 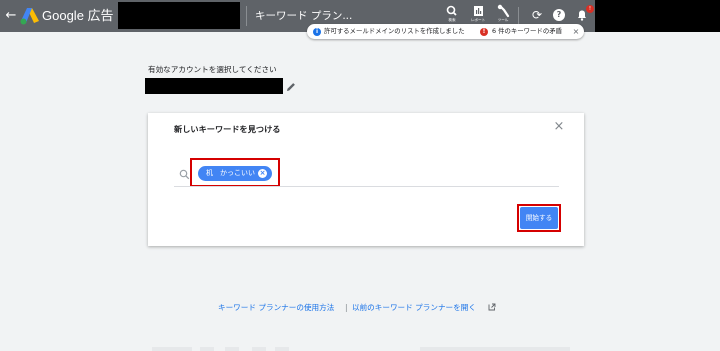 What do you see at coordinates (503, 20) in the screenshot?
I see `tools-label: ツール` at bounding box center [503, 20].